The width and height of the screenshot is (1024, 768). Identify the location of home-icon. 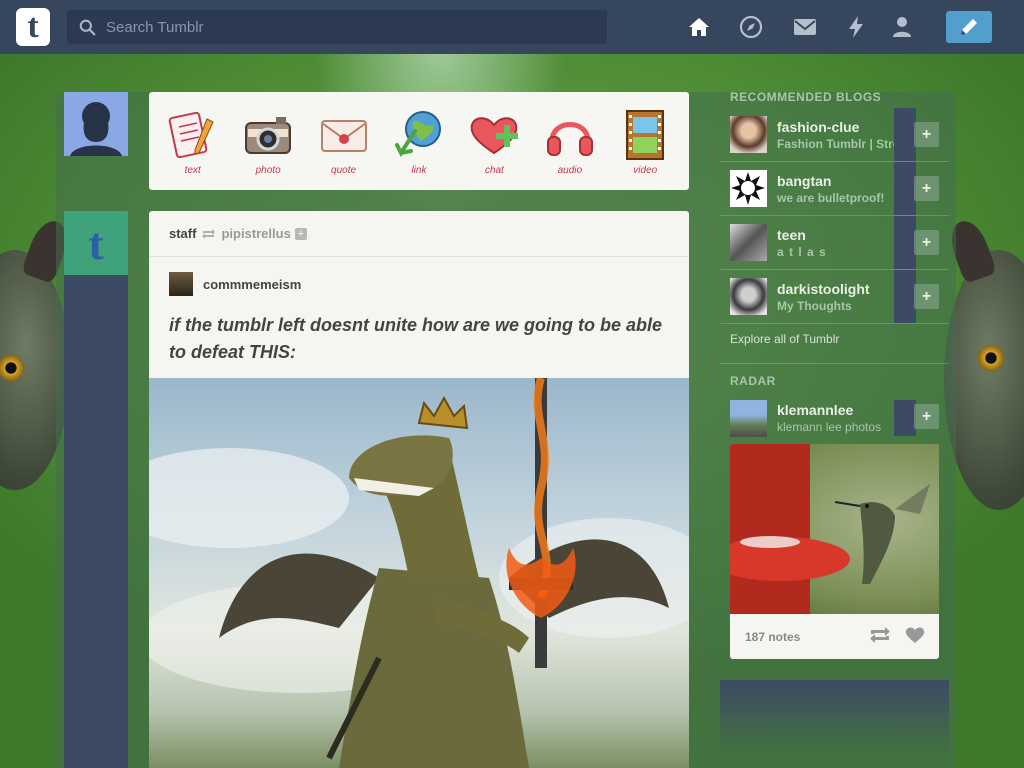
(699, 27).